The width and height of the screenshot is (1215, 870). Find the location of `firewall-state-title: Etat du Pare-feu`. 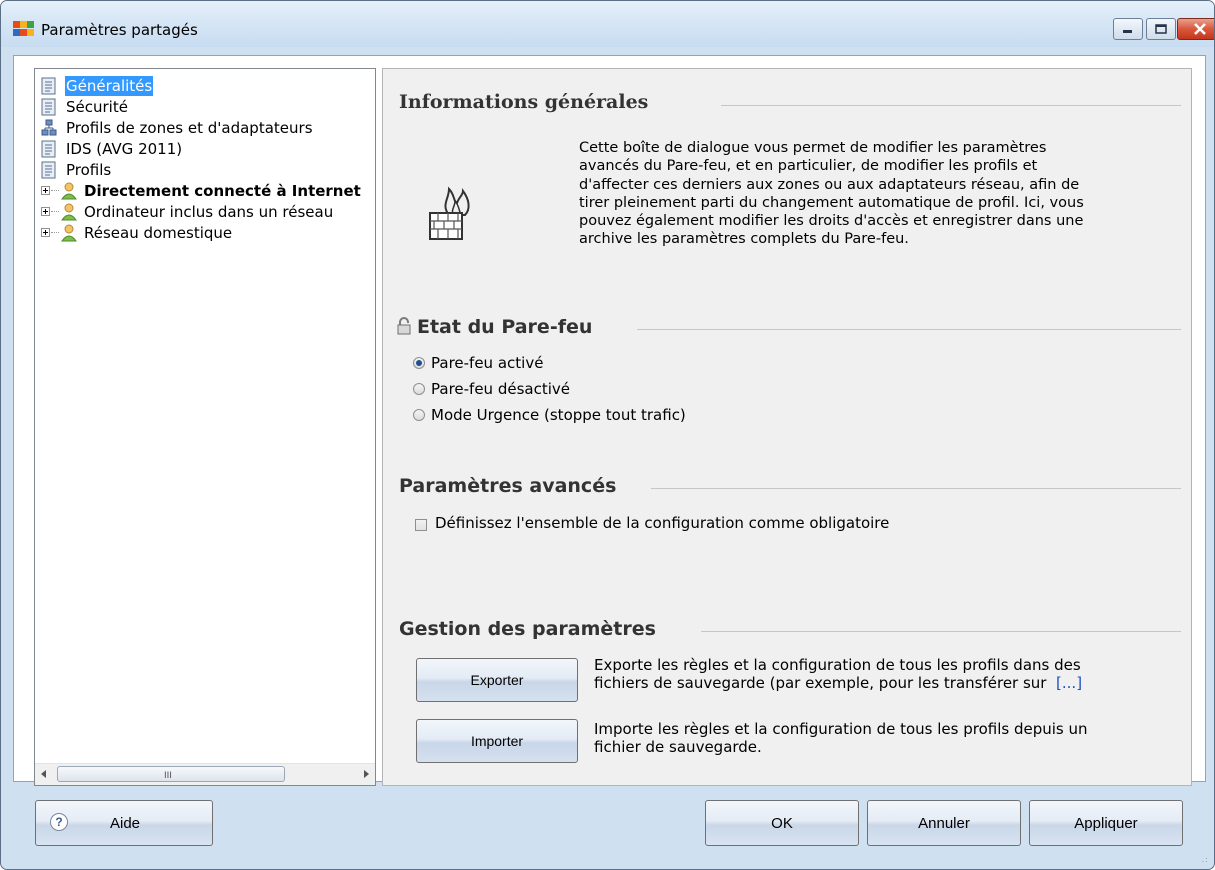

firewall-state-title: Etat du Pare-feu is located at coordinates (505, 327).